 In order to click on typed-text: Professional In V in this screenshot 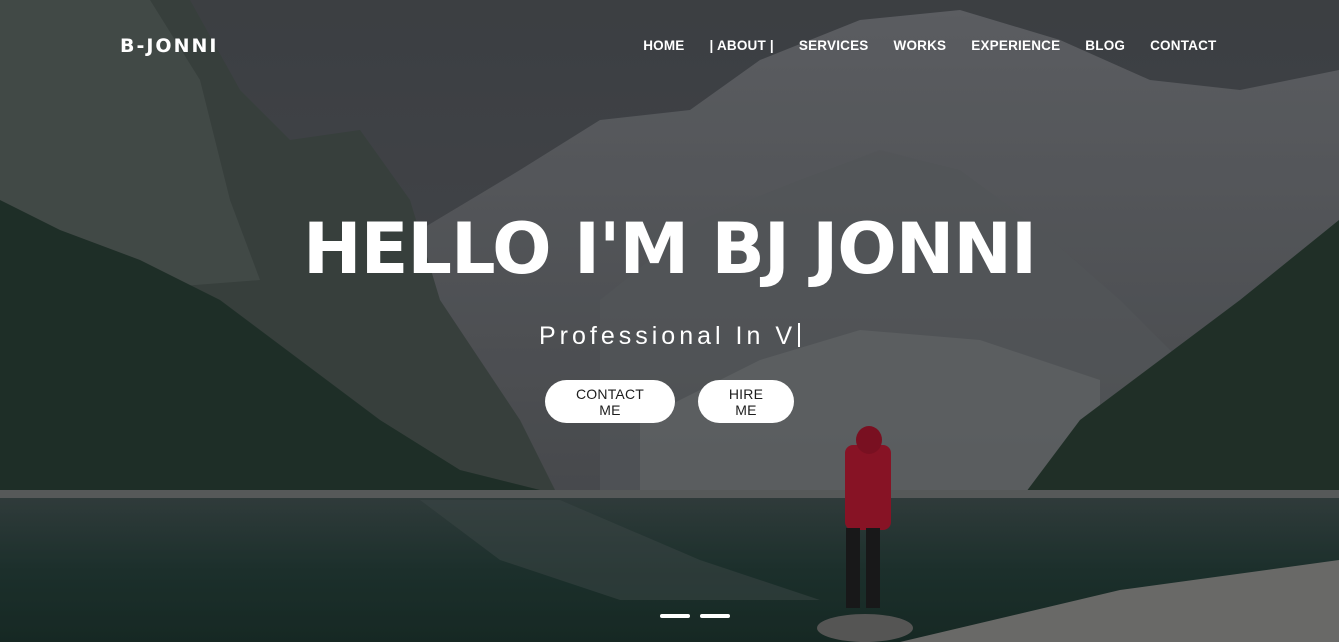, I will do `click(667, 336)`.